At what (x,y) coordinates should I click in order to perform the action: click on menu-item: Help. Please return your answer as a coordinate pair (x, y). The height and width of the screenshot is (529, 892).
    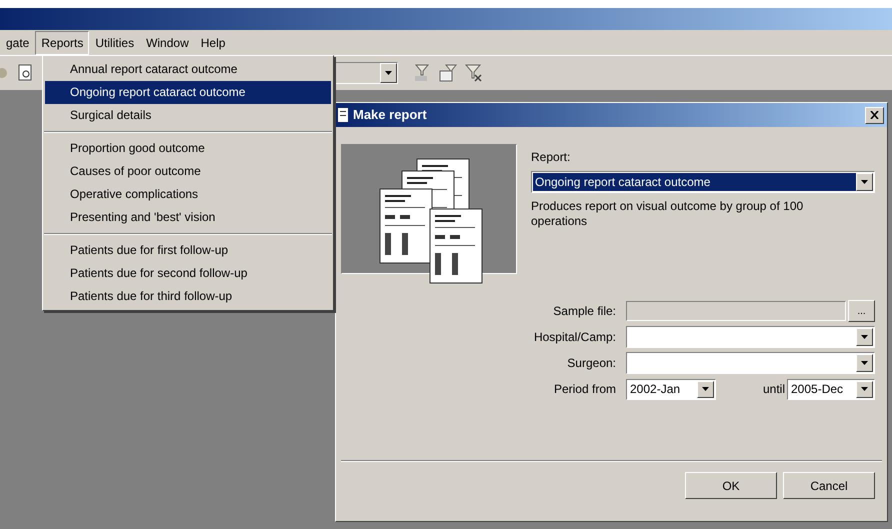
    Looking at the image, I should click on (213, 42).